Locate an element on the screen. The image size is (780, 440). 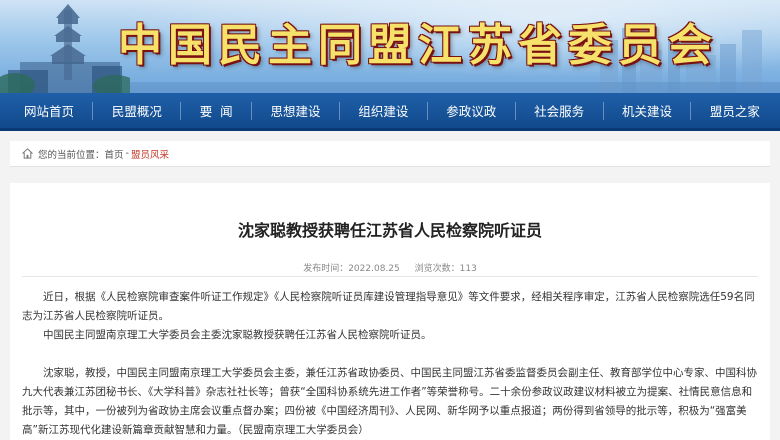
views-label: 浏览次数： is located at coordinates (437, 269).